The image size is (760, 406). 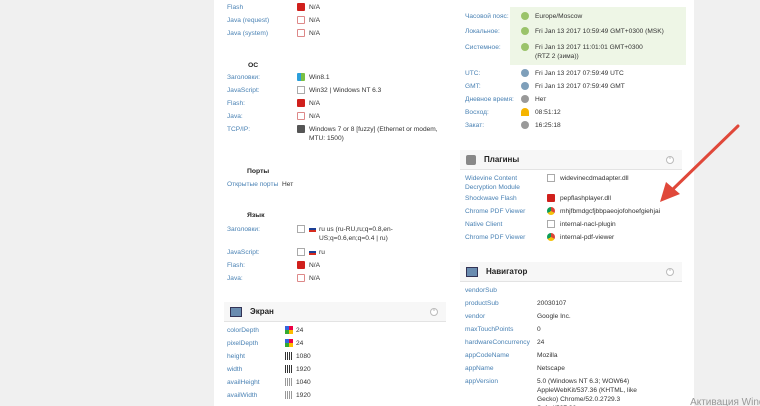 I want to click on row-label: availHeight, so click(x=256, y=382).